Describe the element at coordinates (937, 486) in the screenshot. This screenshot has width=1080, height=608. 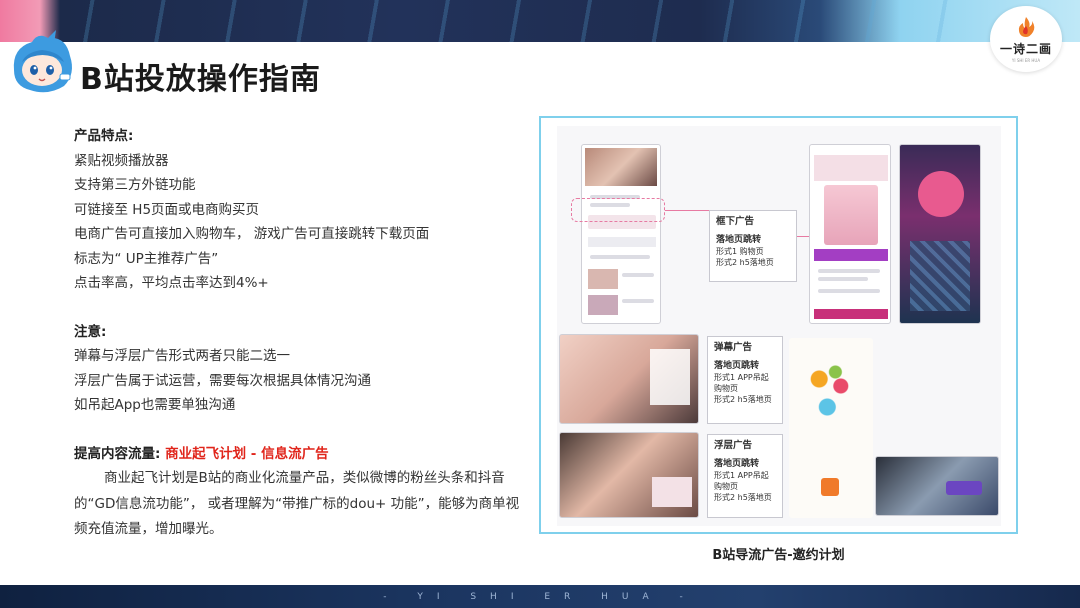
I see `video-screenshot-product` at that location.